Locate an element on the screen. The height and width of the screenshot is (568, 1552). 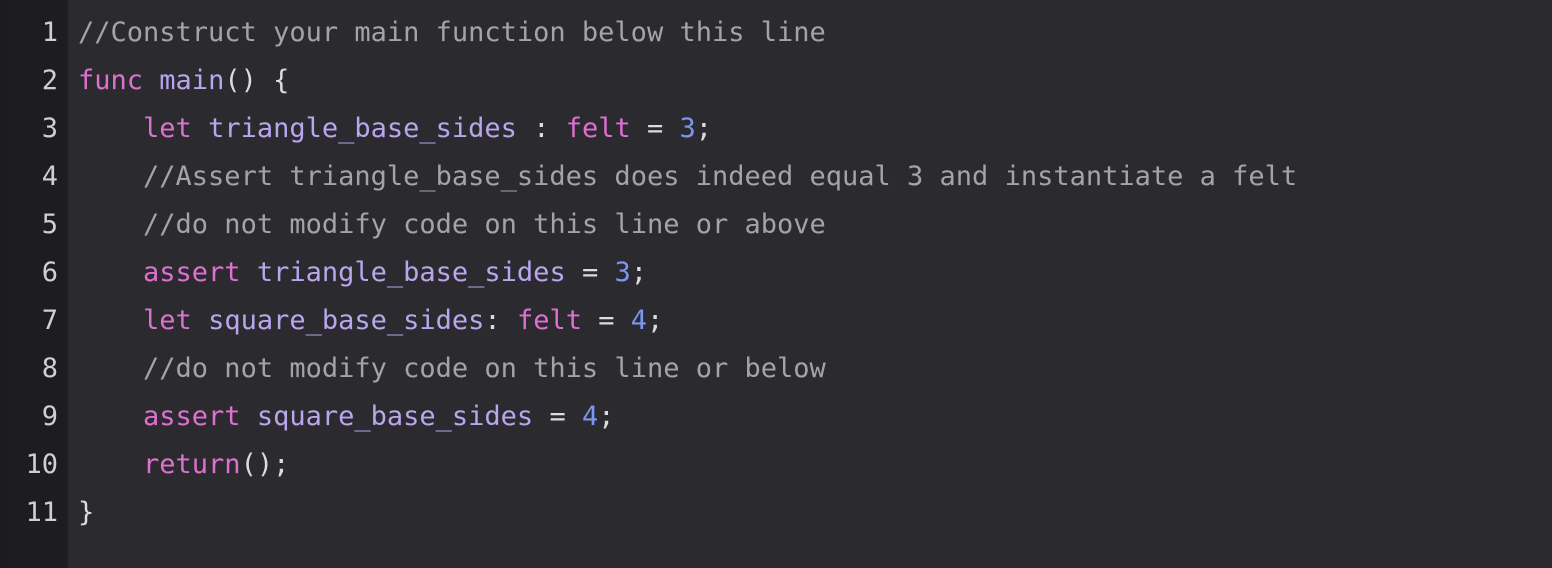
code-token-kw: func is located at coordinates (111, 80).